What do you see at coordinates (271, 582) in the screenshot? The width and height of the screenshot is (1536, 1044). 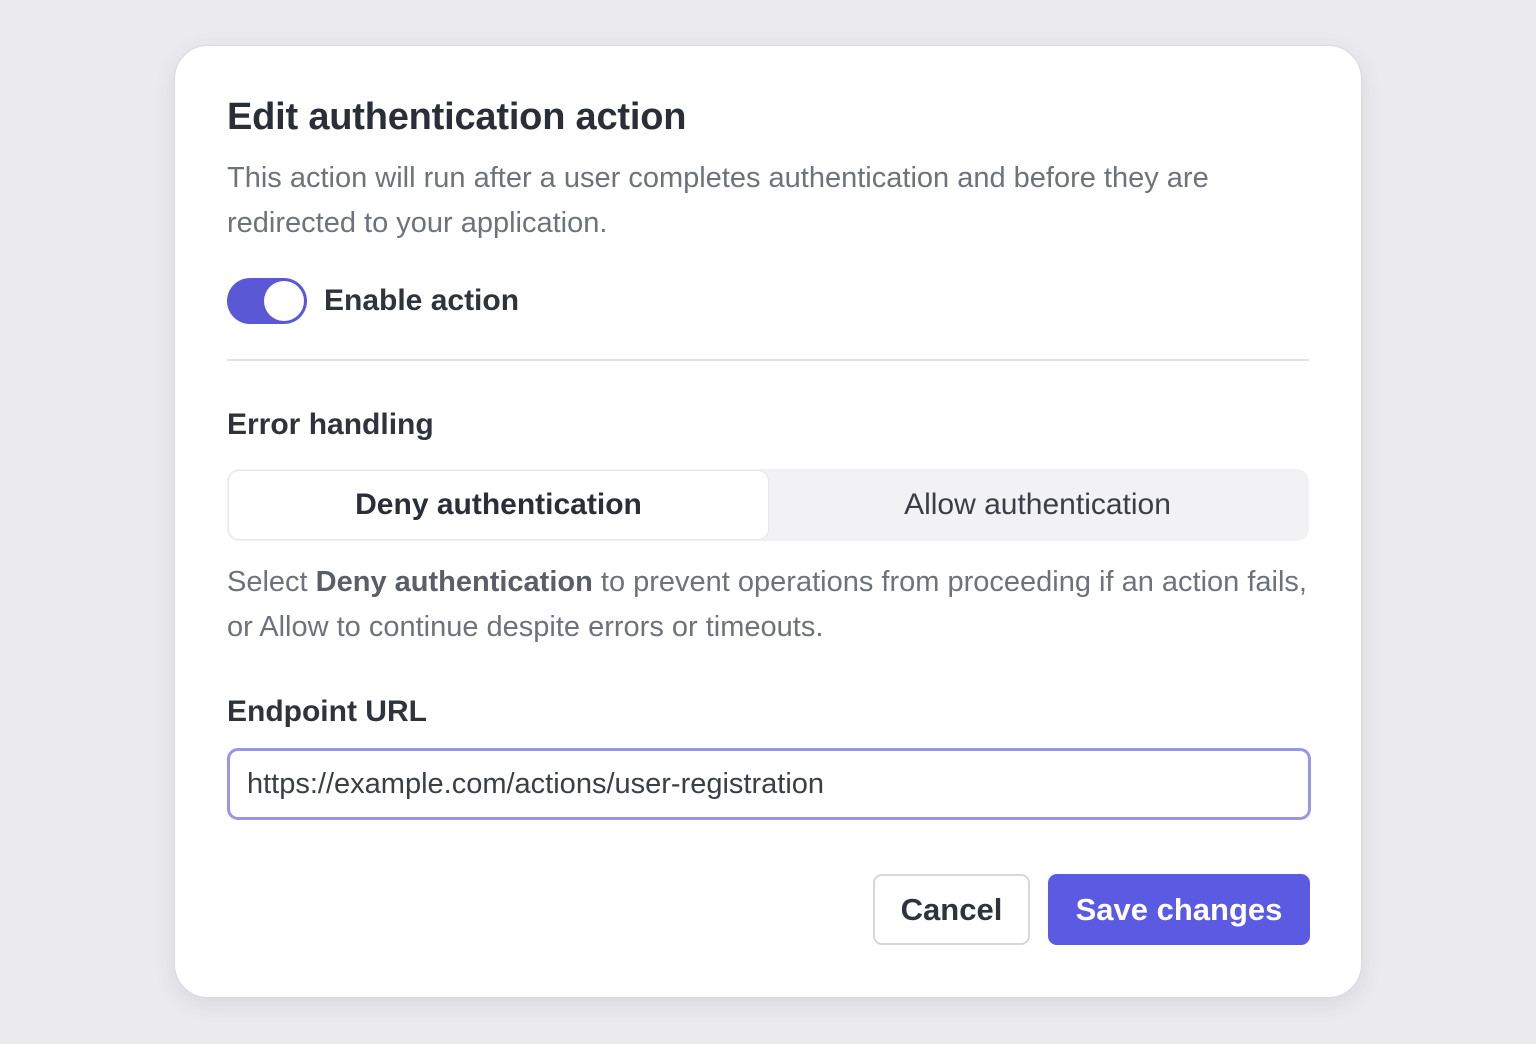 I see `help-text-prefix: Select` at bounding box center [271, 582].